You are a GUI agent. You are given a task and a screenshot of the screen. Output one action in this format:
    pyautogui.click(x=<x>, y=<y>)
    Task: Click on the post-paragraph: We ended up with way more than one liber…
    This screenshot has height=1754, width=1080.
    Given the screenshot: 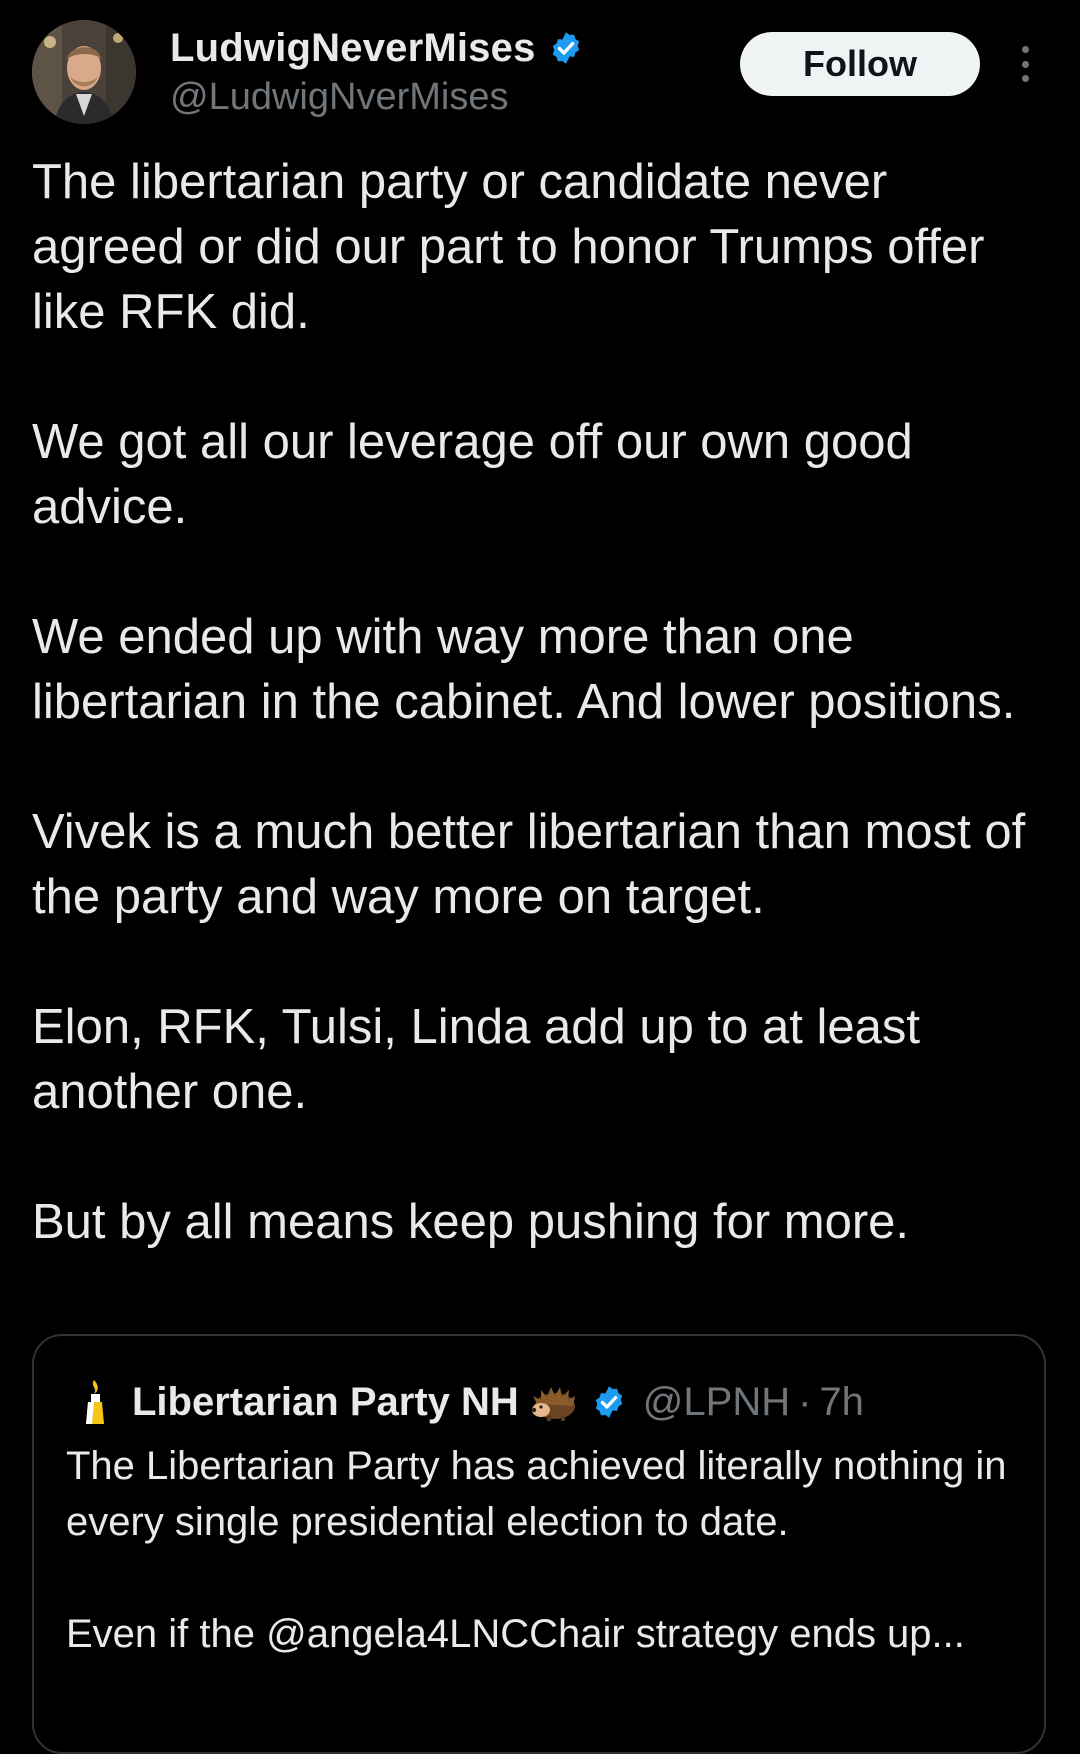 What is the action you would take?
    pyautogui.click(x=524, y=669)
    